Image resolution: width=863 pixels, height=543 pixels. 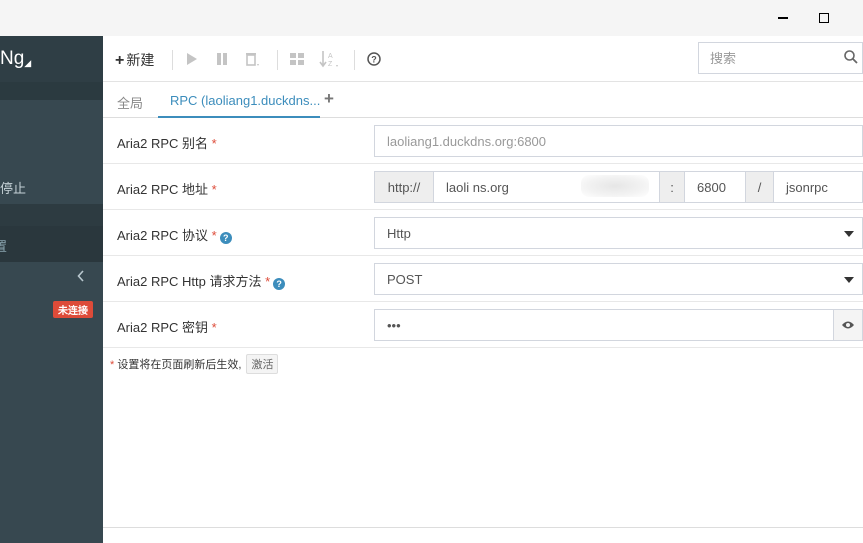 I want to click on address-label: Aria2 RPC 地址 *, so click(x=167, y=188).